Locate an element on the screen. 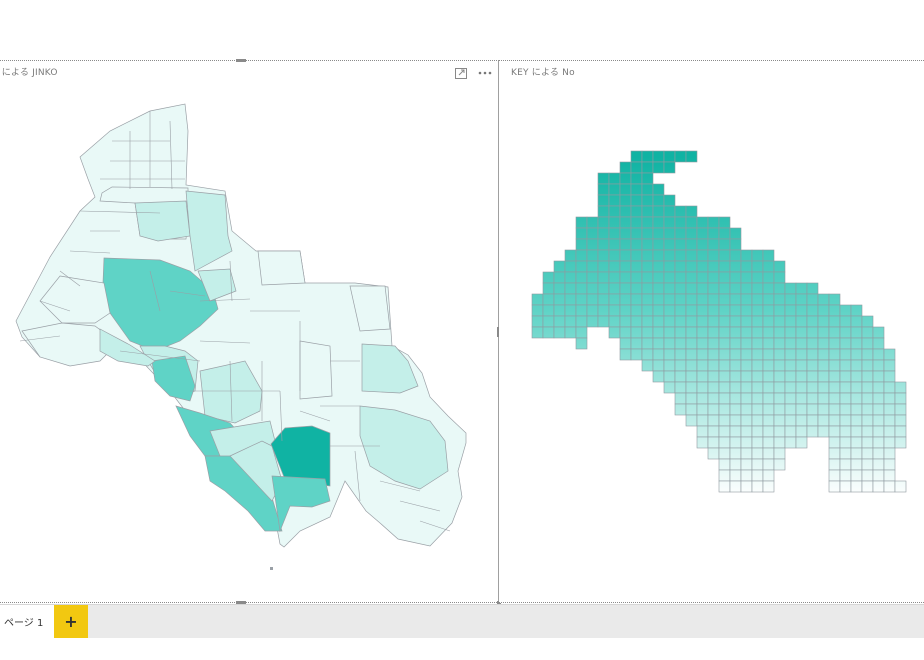  page-tab-1: ページ 1 is located at coordinates (27, 621).